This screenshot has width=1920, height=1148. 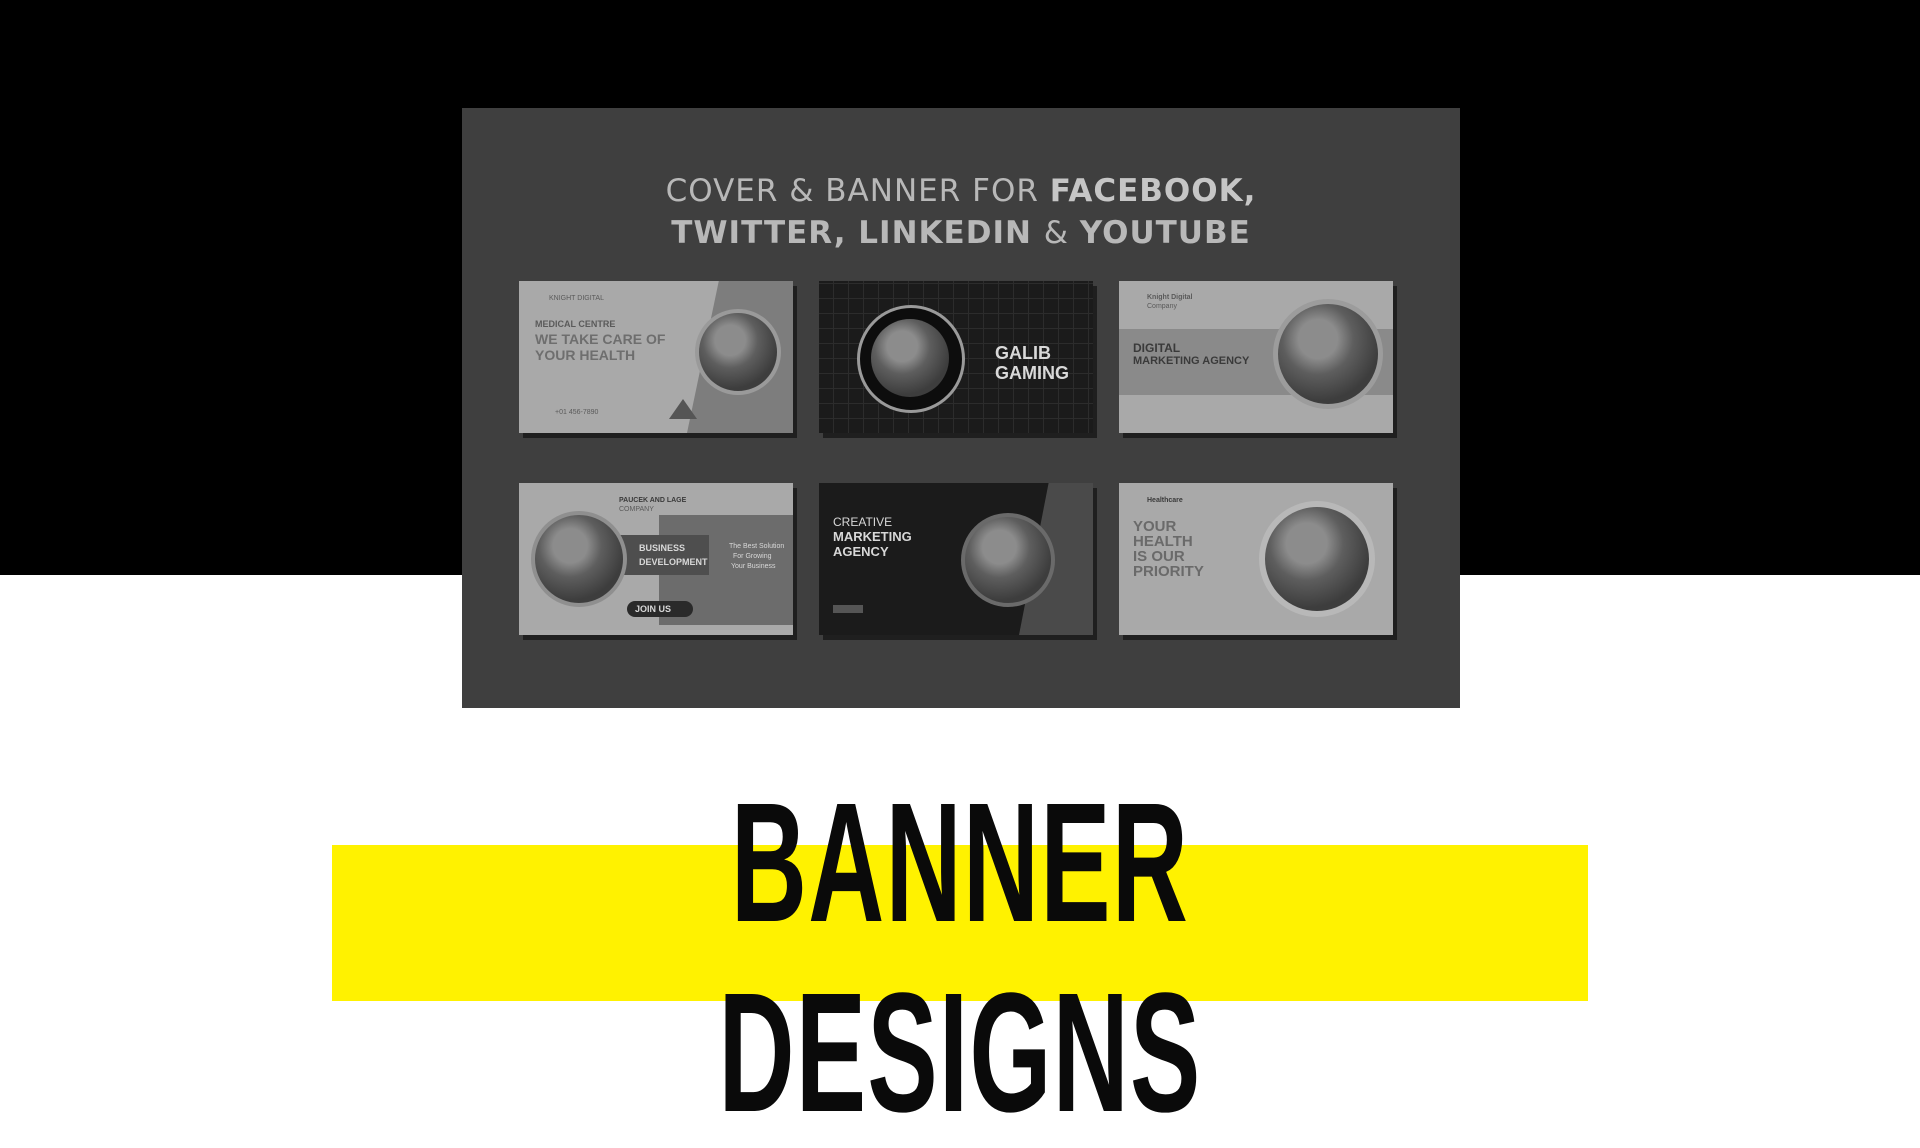 I want to click on phone-text: +01 456-7890, so click(x=577, y=412).